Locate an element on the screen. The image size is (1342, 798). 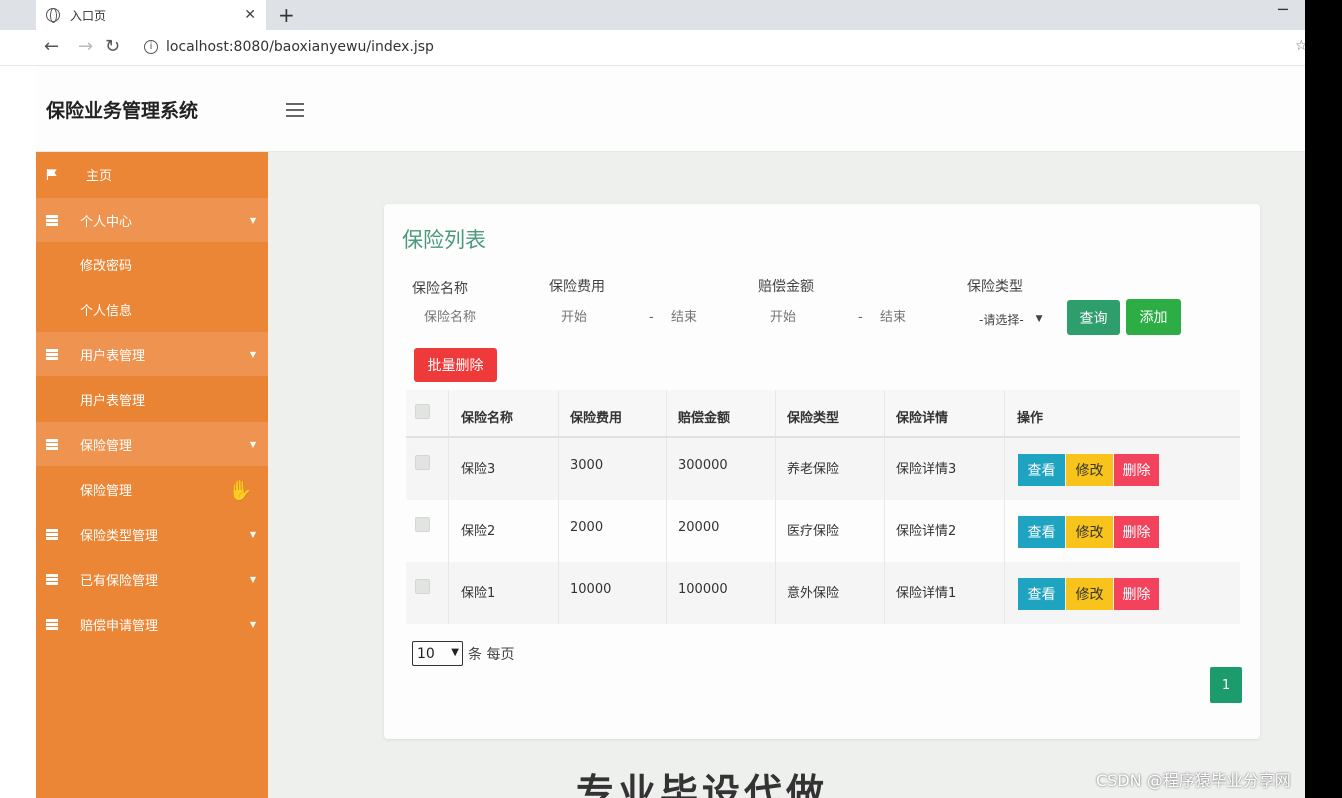
table-row: 保险2 2000 20000 医疗保险 保险详情2 查看 修改 删除 is located at coordinates (823, 531).